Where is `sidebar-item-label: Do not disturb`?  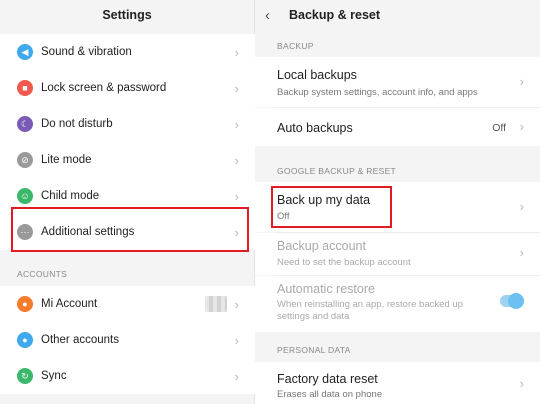
sidebar-item-label: Do not disturb is located at coordinates (77, 124).